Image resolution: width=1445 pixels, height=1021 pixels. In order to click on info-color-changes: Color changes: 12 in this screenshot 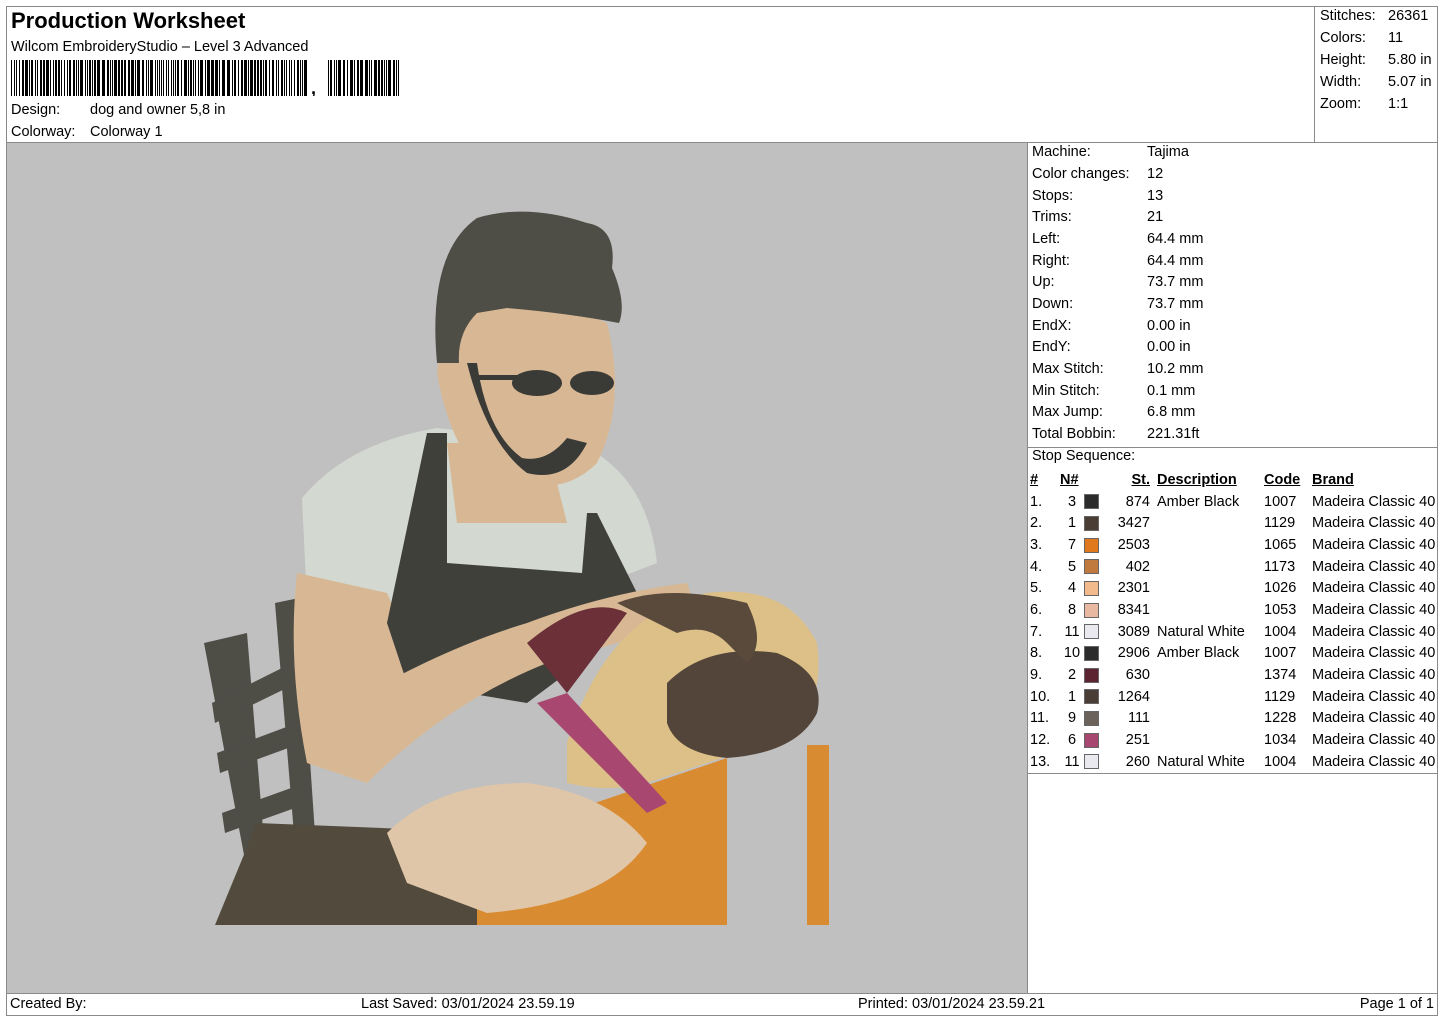, I will do `click(1097, 174)`.